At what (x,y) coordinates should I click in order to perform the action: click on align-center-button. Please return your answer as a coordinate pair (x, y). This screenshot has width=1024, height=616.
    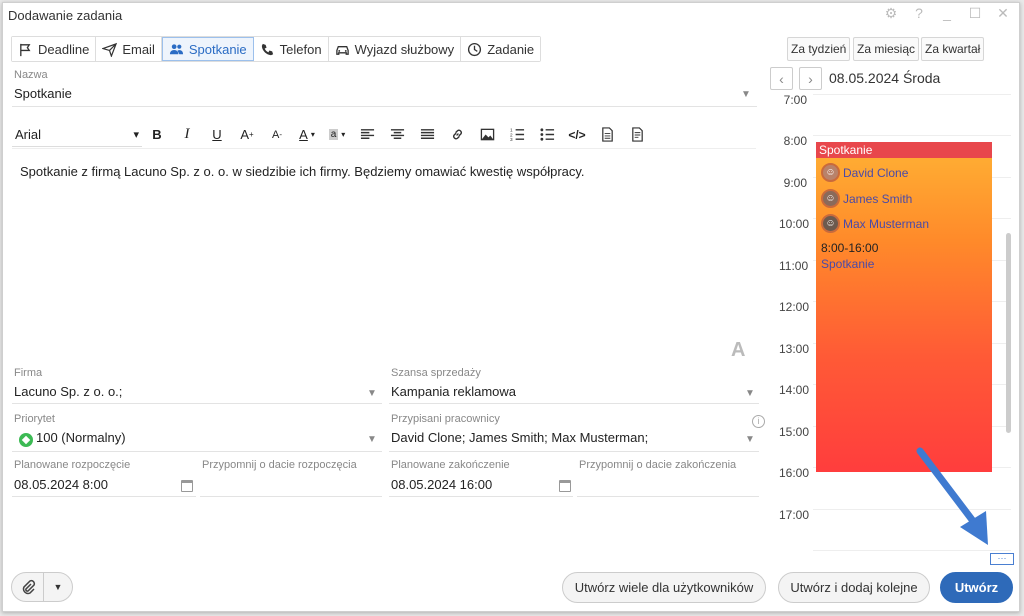
    Looking at the image, I should click on (397, 135).